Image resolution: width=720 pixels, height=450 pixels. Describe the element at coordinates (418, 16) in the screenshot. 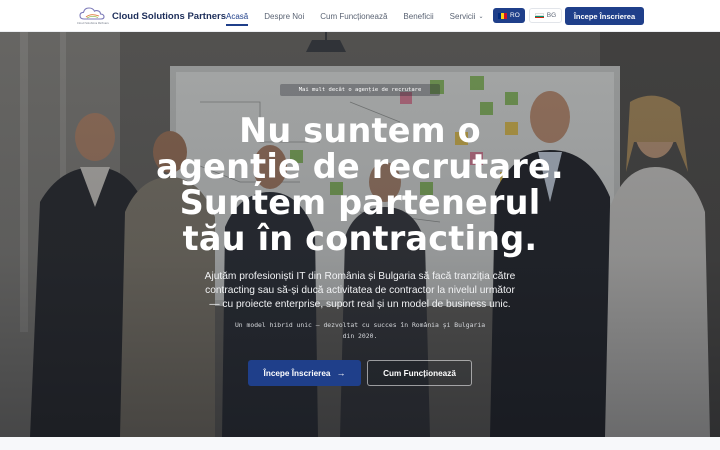

I see `nav-link-beneficii: Beneficii` at that location.